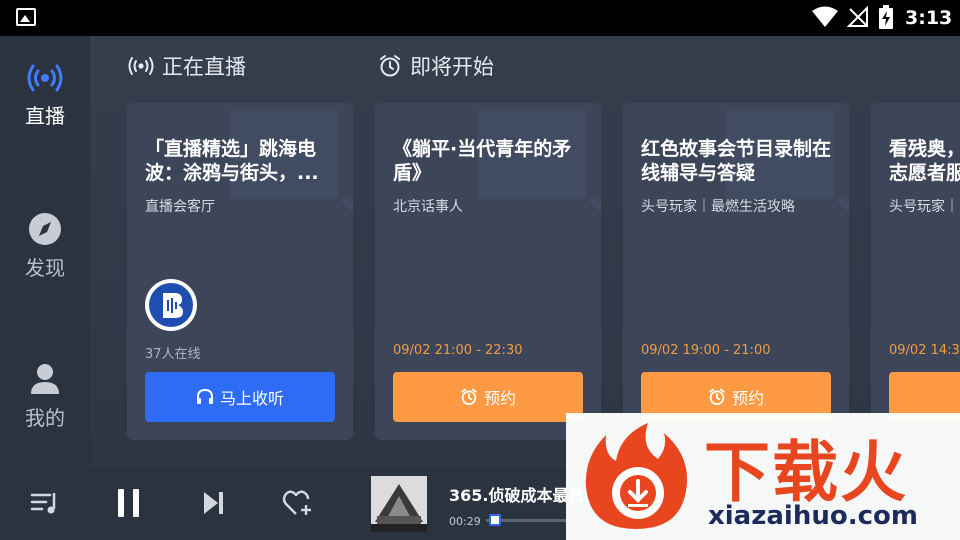 This screenshot has height=540, width=960. I want to click on live-broadcast-icon, so click(45, 78).